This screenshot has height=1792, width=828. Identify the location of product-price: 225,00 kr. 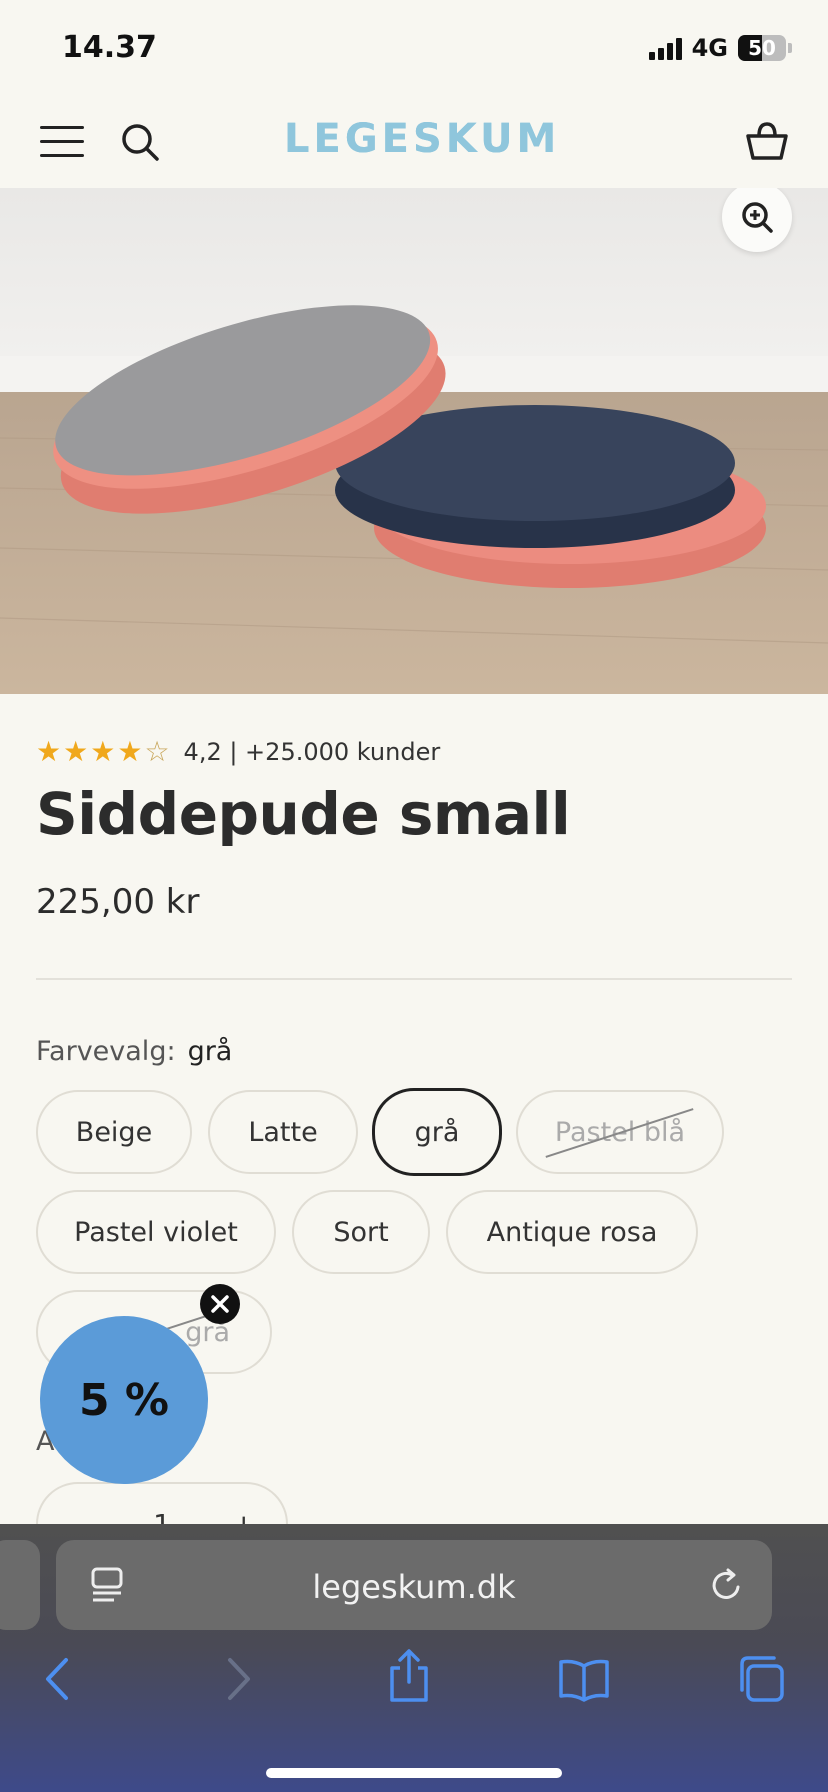
(118, 902).